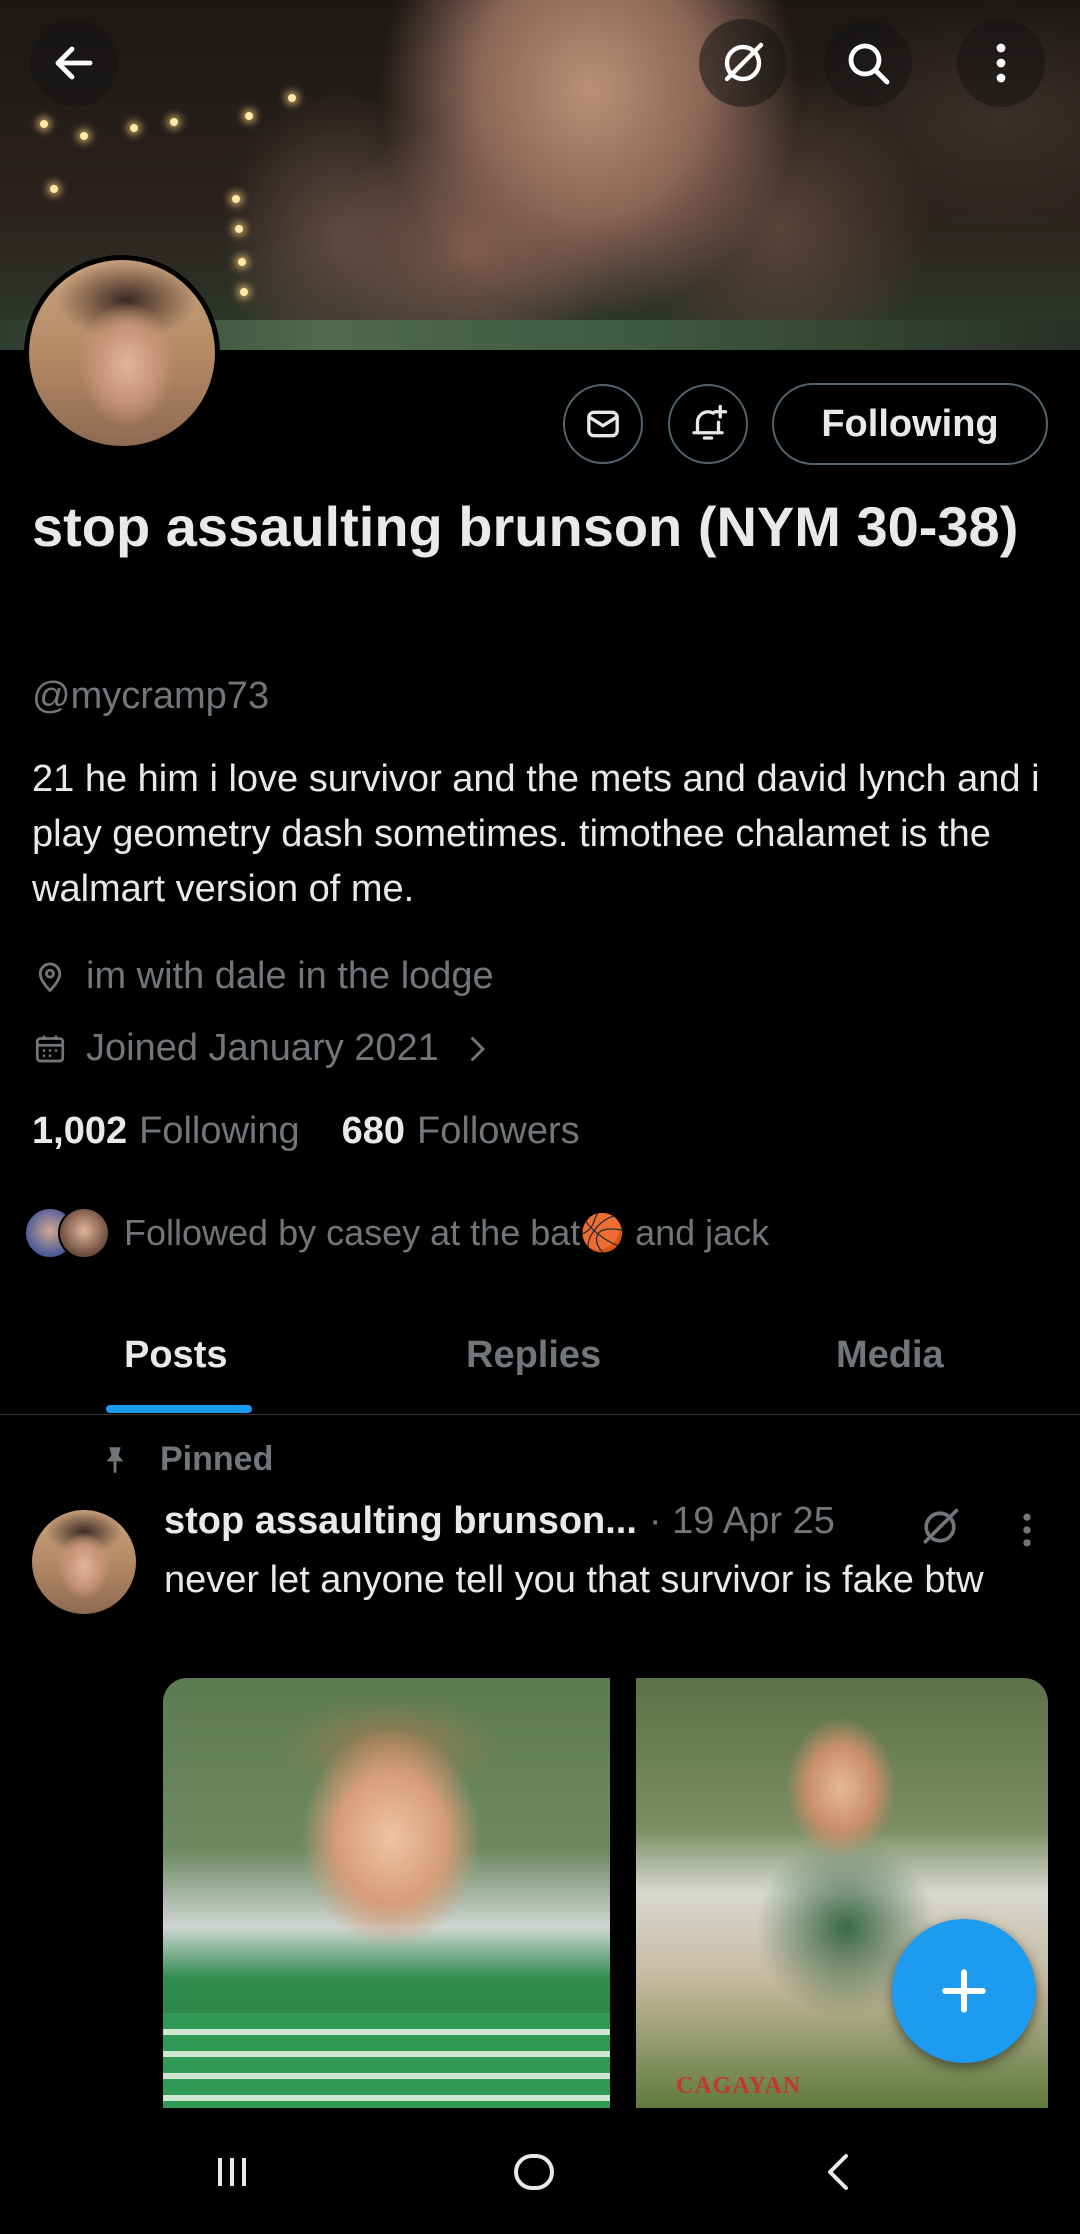 The width and height of the screenshot is (1080, 2234). I want to click on back-button, so click(74, 63).